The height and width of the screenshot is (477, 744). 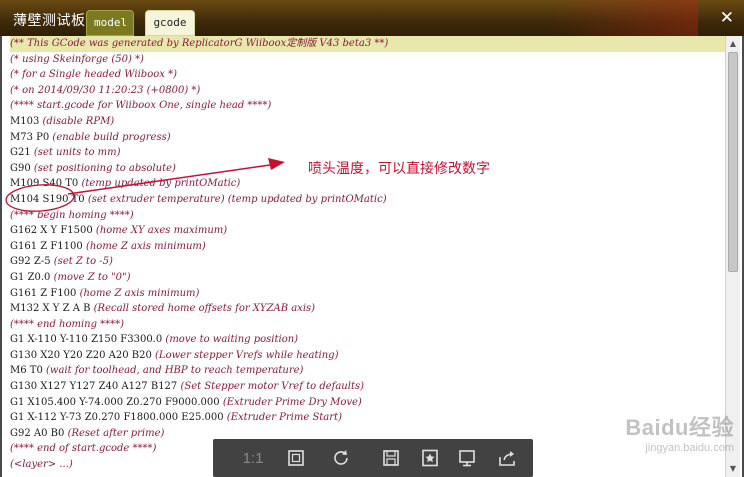 What do you see at coordinates (30, 277) in the screenshot?
I see `gcode-command: G1 Z0.0` at bounding box center [30, 277].